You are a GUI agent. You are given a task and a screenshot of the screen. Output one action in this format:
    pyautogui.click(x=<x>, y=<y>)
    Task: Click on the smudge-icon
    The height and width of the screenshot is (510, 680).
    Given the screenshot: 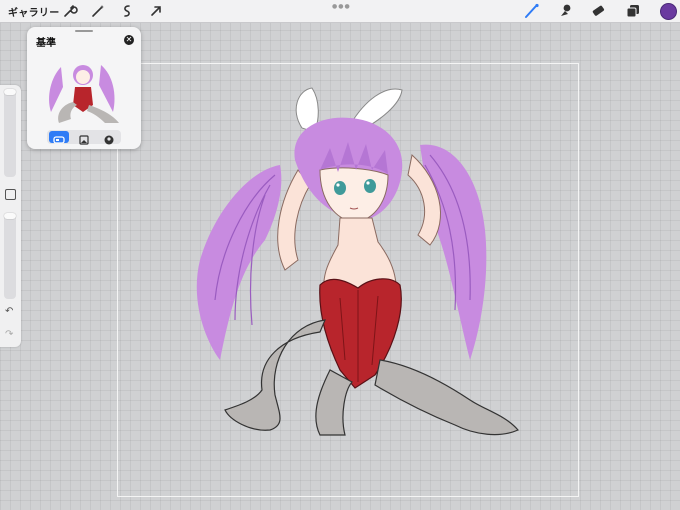 What is the action you would take?
    pyautogui.click(x=564, y=11)
    